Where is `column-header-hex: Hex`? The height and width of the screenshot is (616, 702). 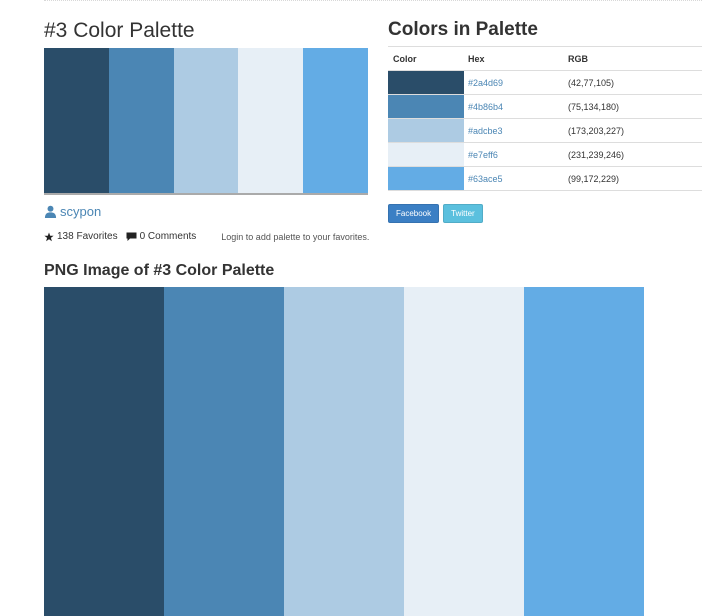
column-header-hex: Hex is located at coordinates (514, 58).